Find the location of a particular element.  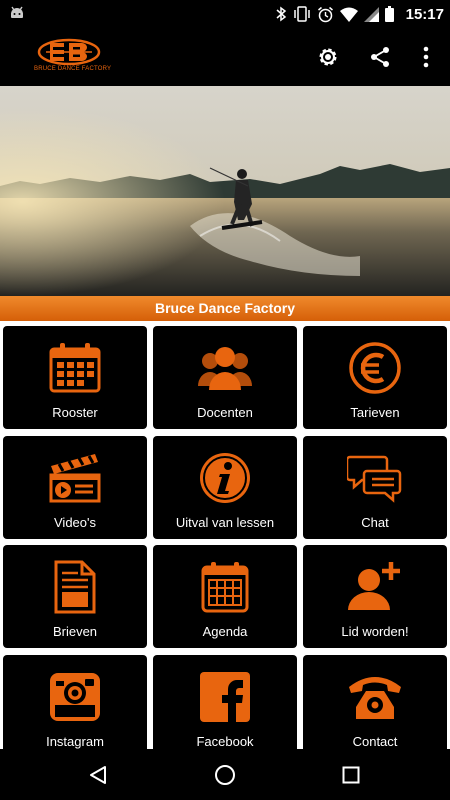

menu-item-uitval-van-lessen: Uitval van lessen is located at coordinates (225, 487).